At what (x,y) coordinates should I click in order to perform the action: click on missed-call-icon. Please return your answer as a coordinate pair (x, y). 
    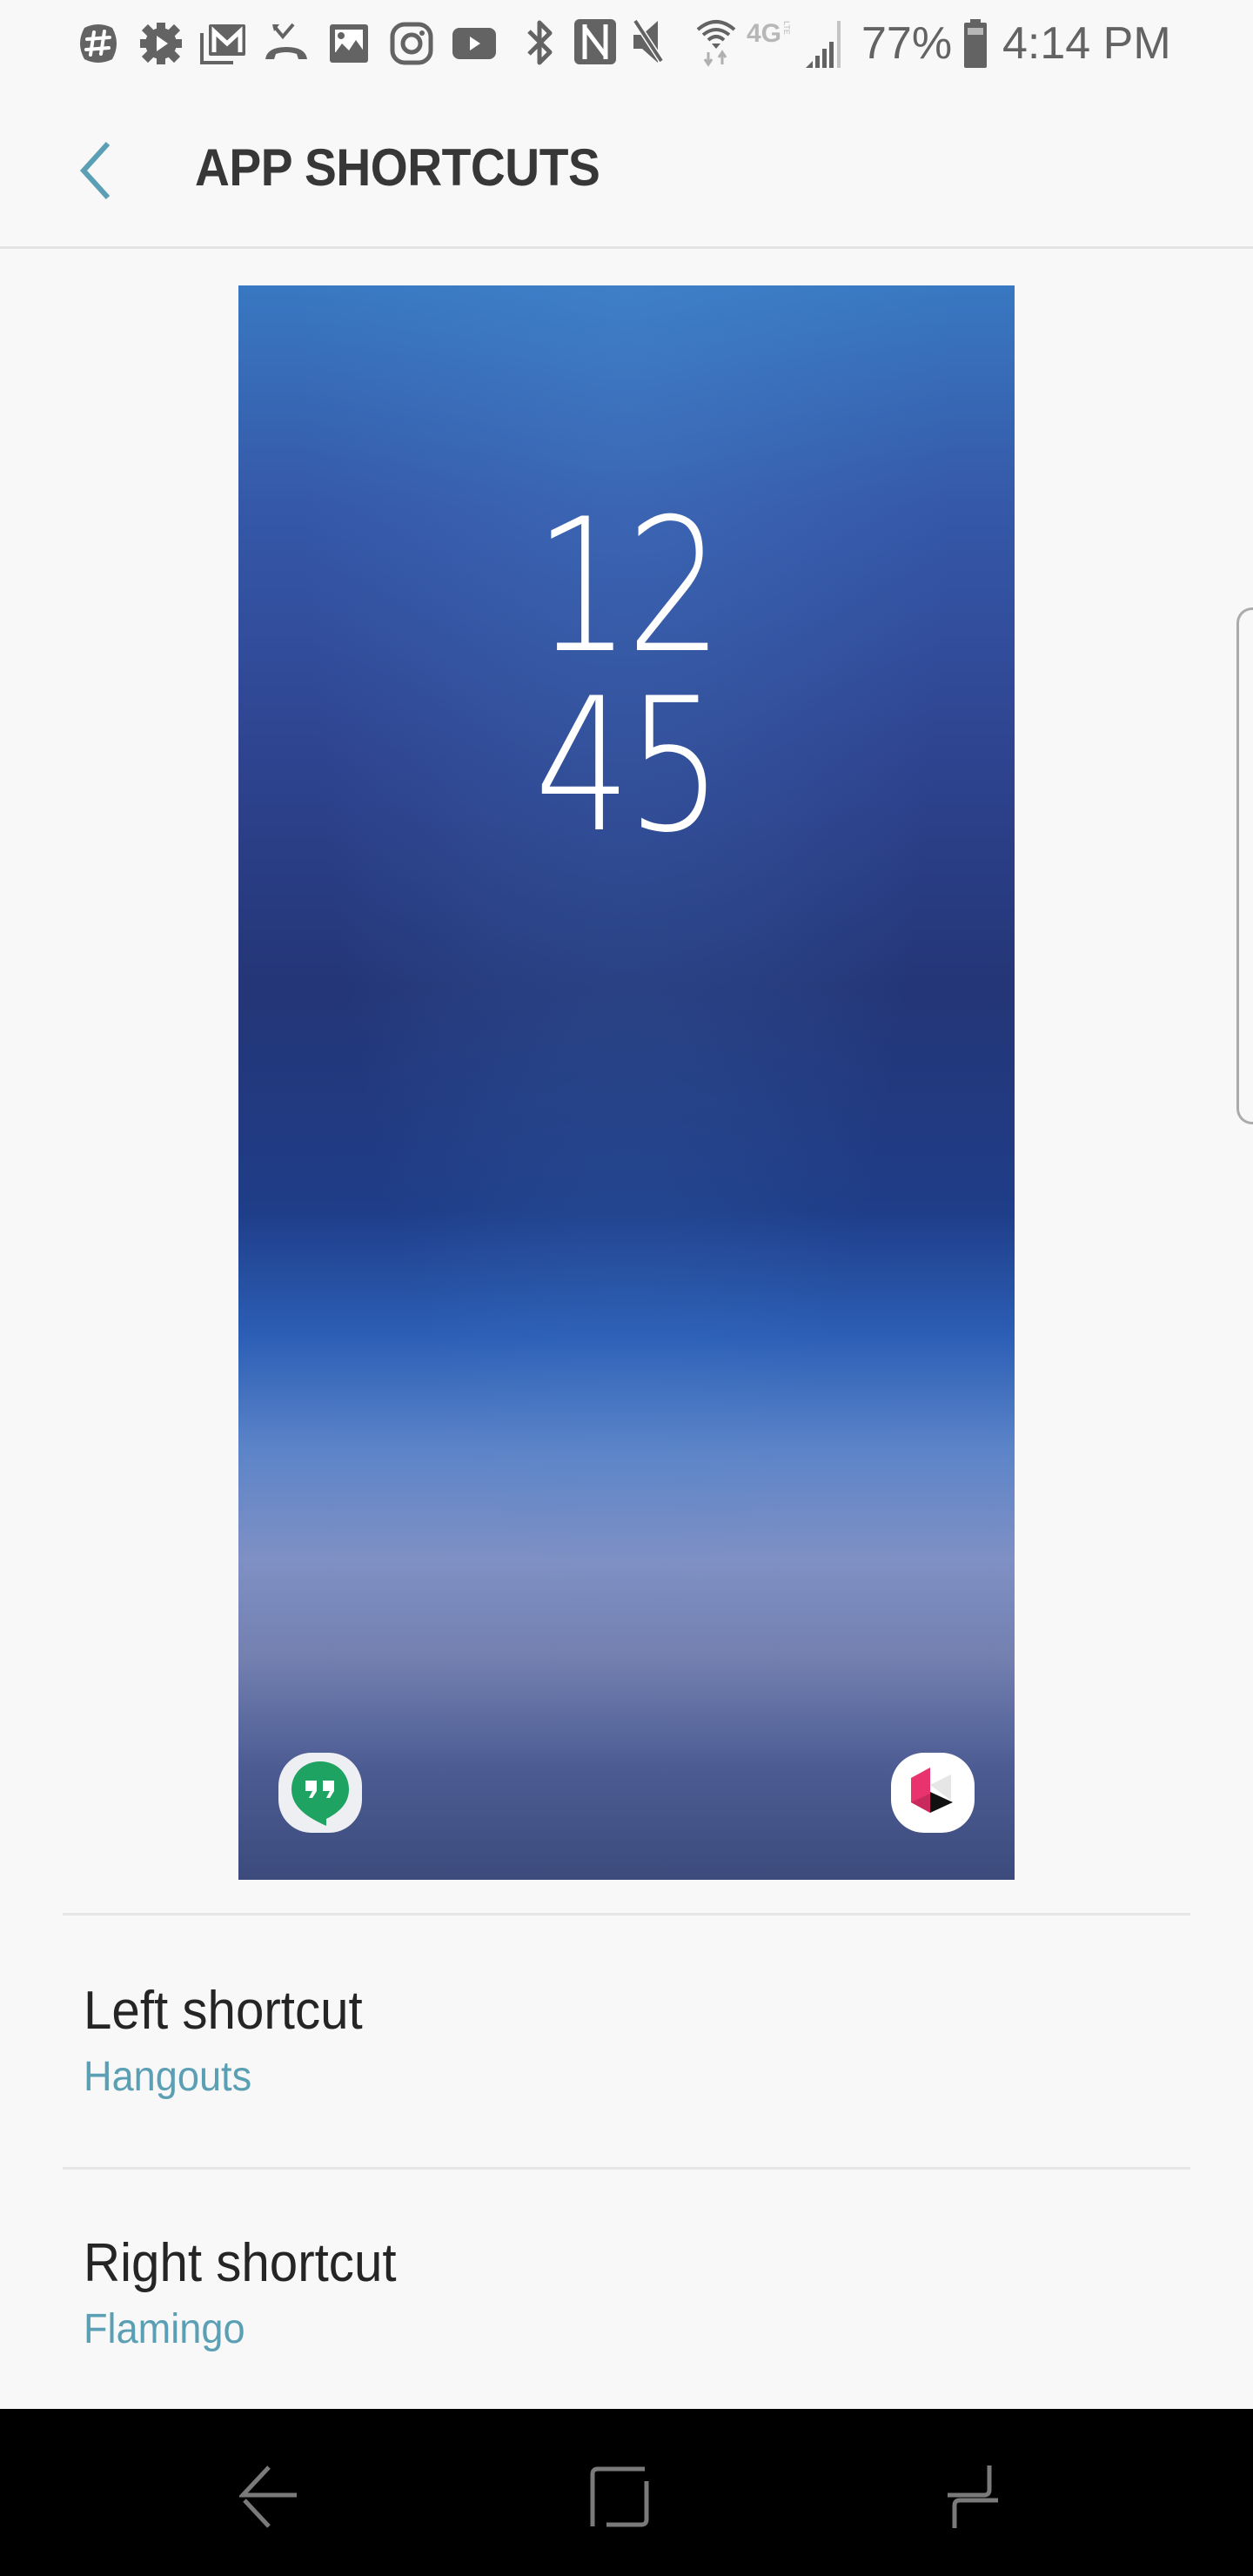
    Looking at the image, I should click on (286, 43).